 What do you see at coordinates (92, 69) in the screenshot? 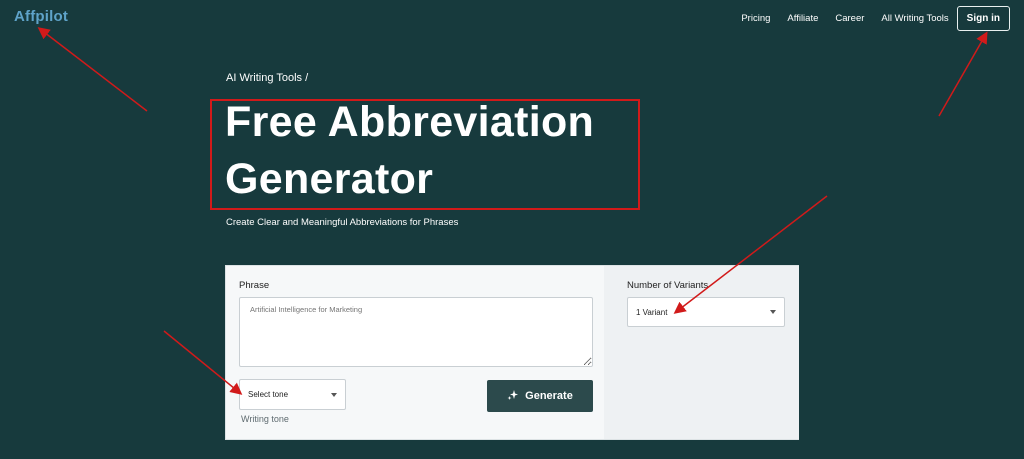
I see `arrow-to-logo` at bounding box center [92, 69].